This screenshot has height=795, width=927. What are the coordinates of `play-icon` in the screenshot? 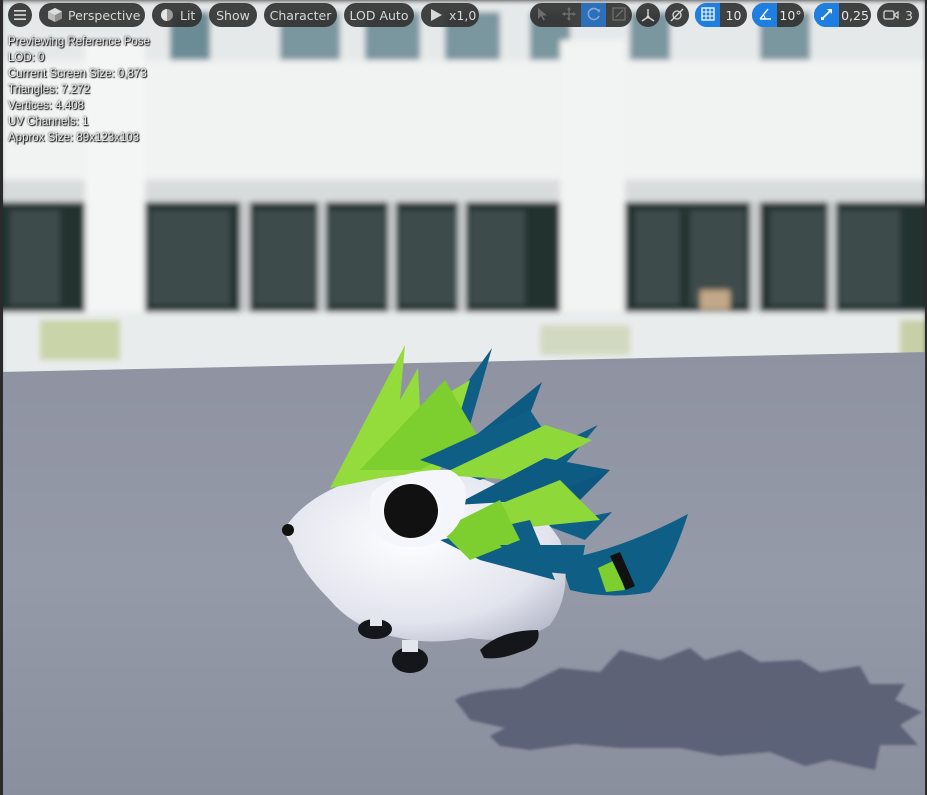 It's located at (436, 15).